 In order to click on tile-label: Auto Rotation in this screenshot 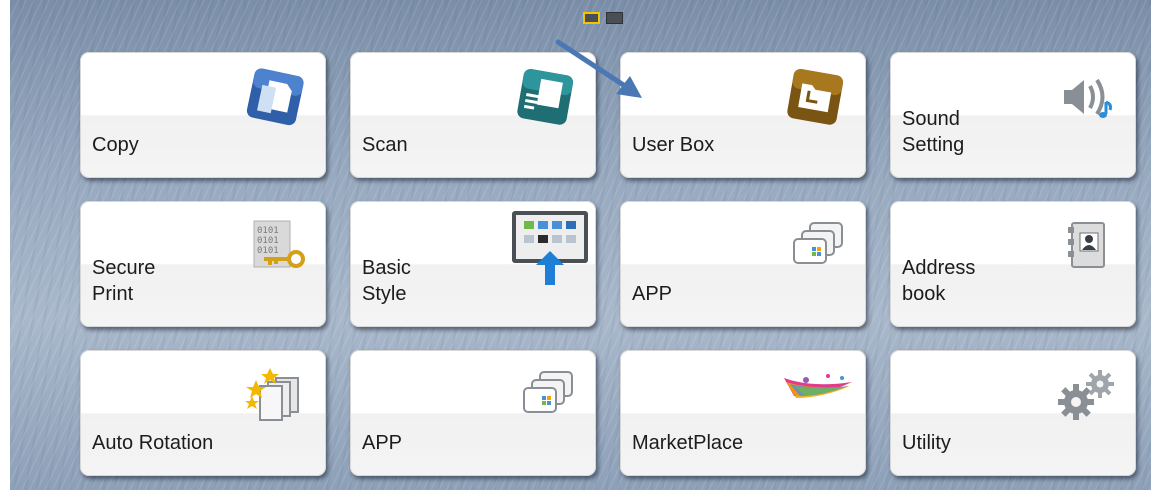, I will do `click(153, 443)`.